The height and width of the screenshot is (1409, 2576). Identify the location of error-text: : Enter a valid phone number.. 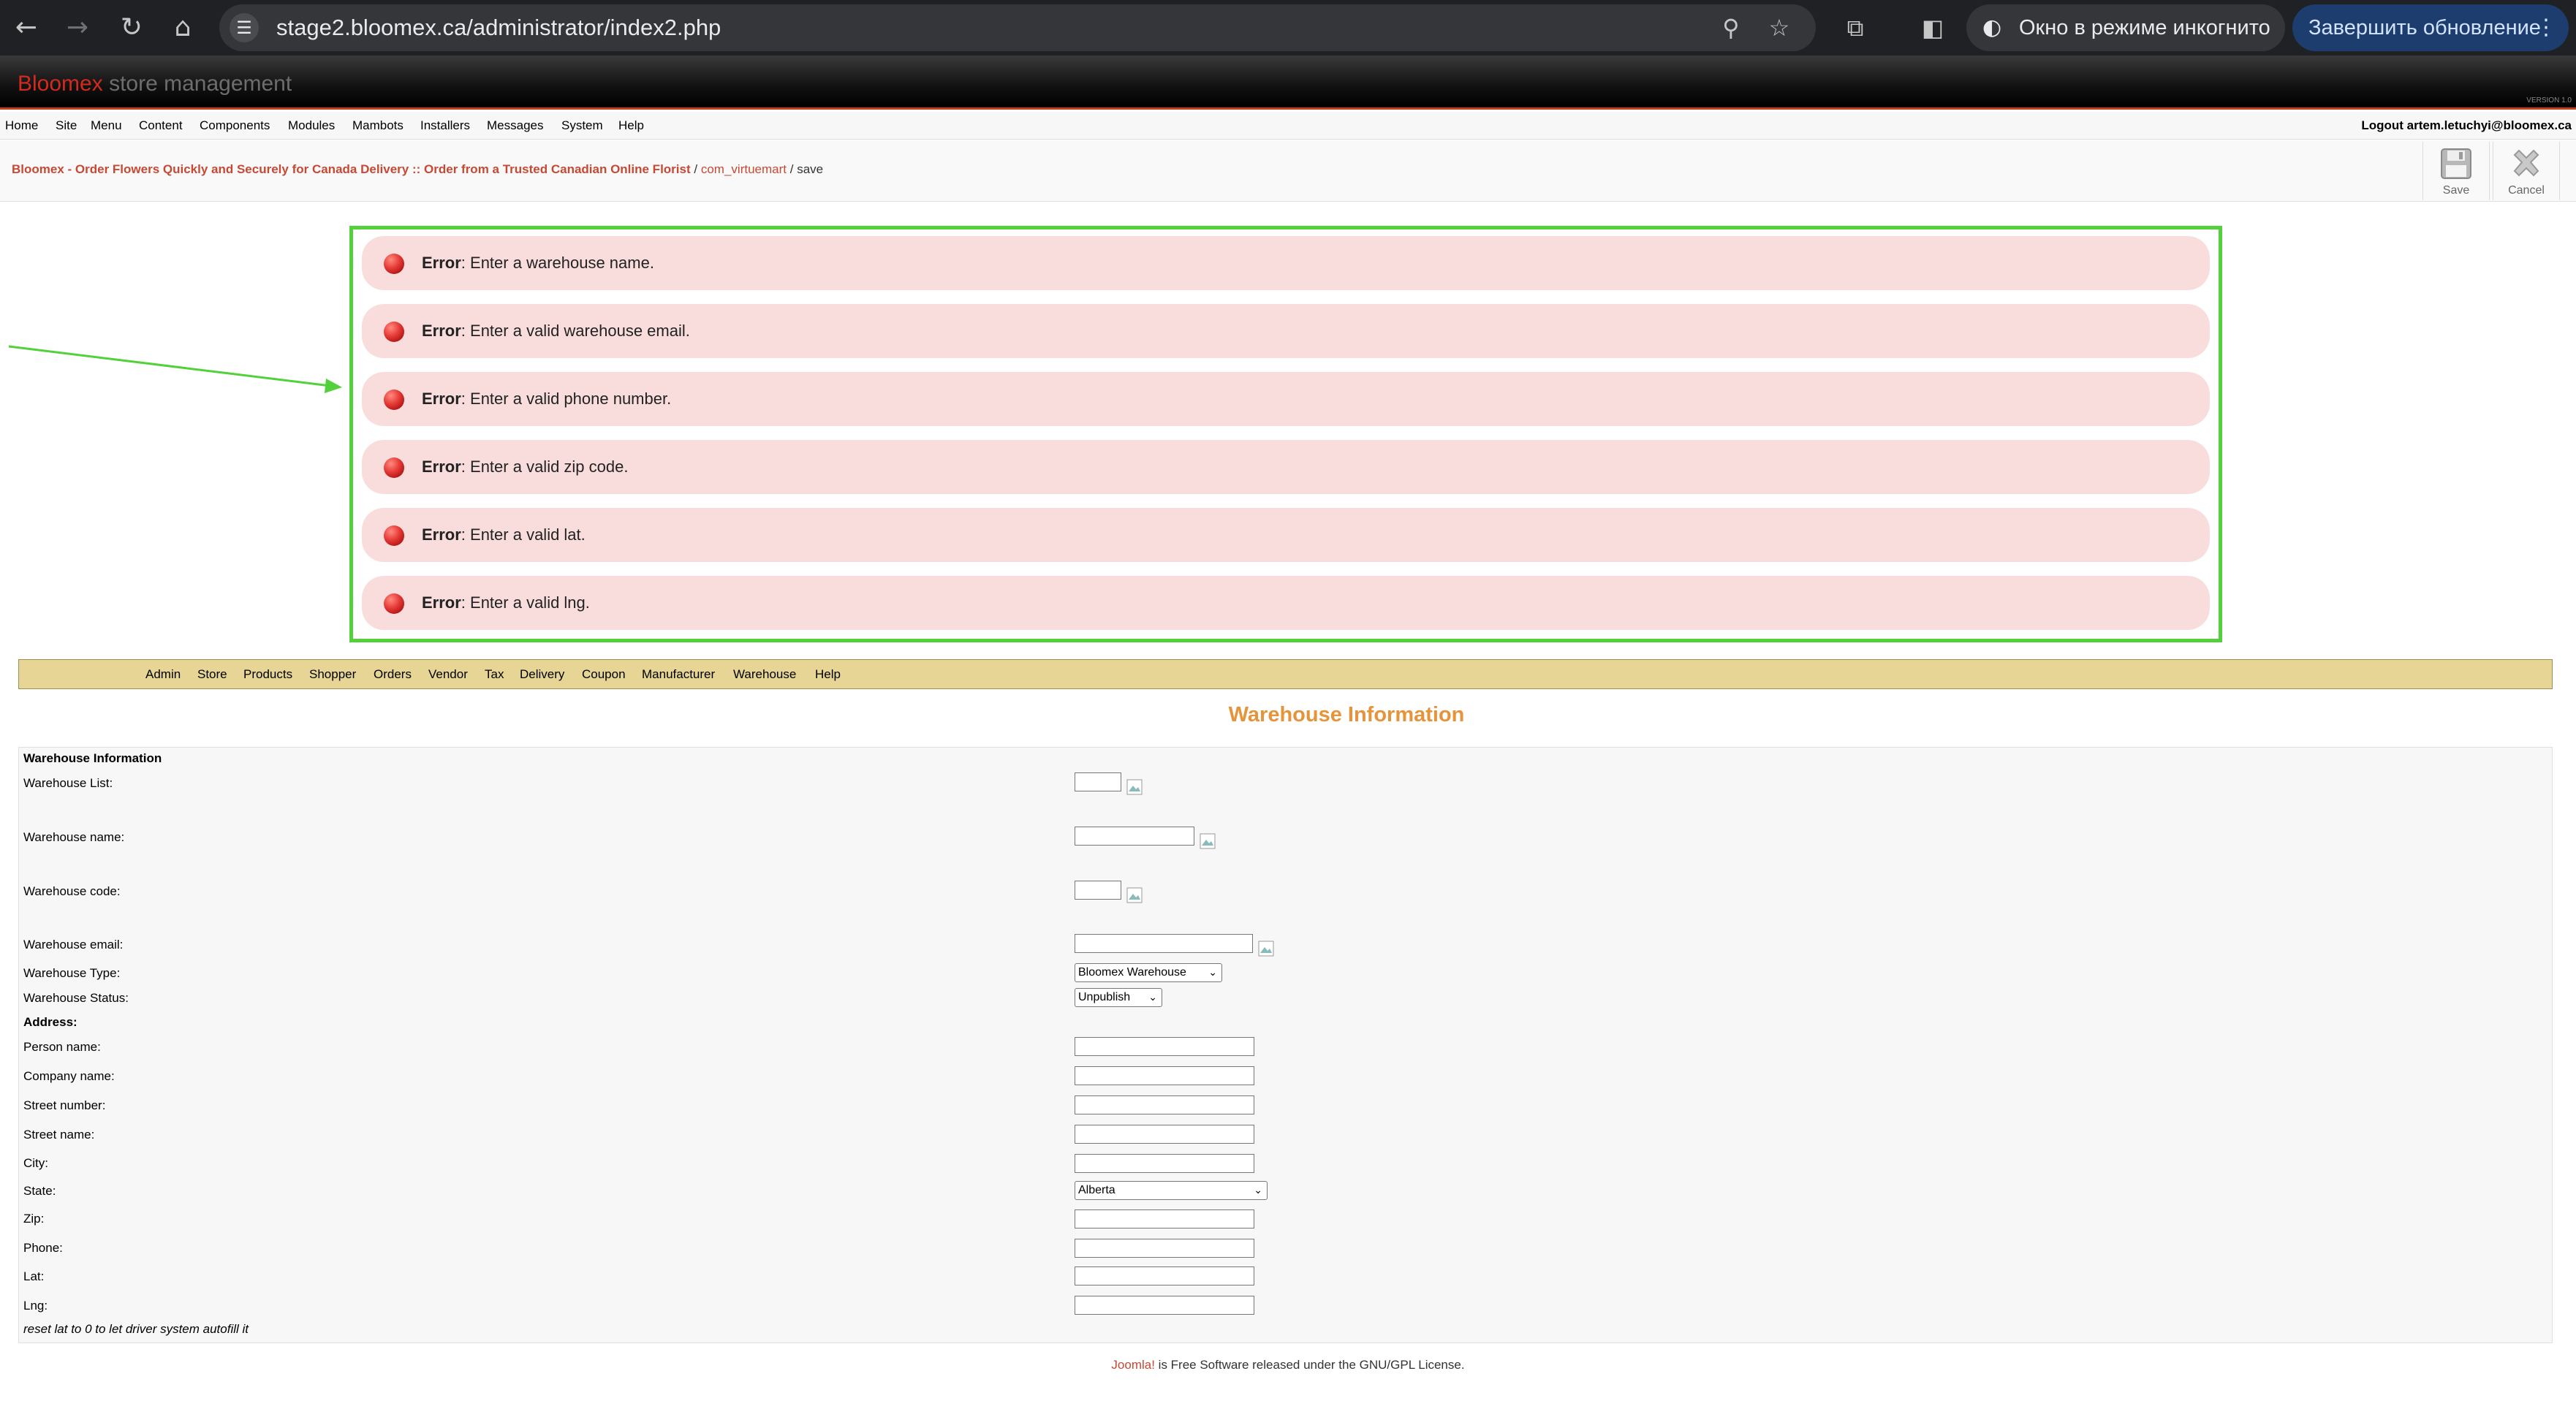
(566, 399).